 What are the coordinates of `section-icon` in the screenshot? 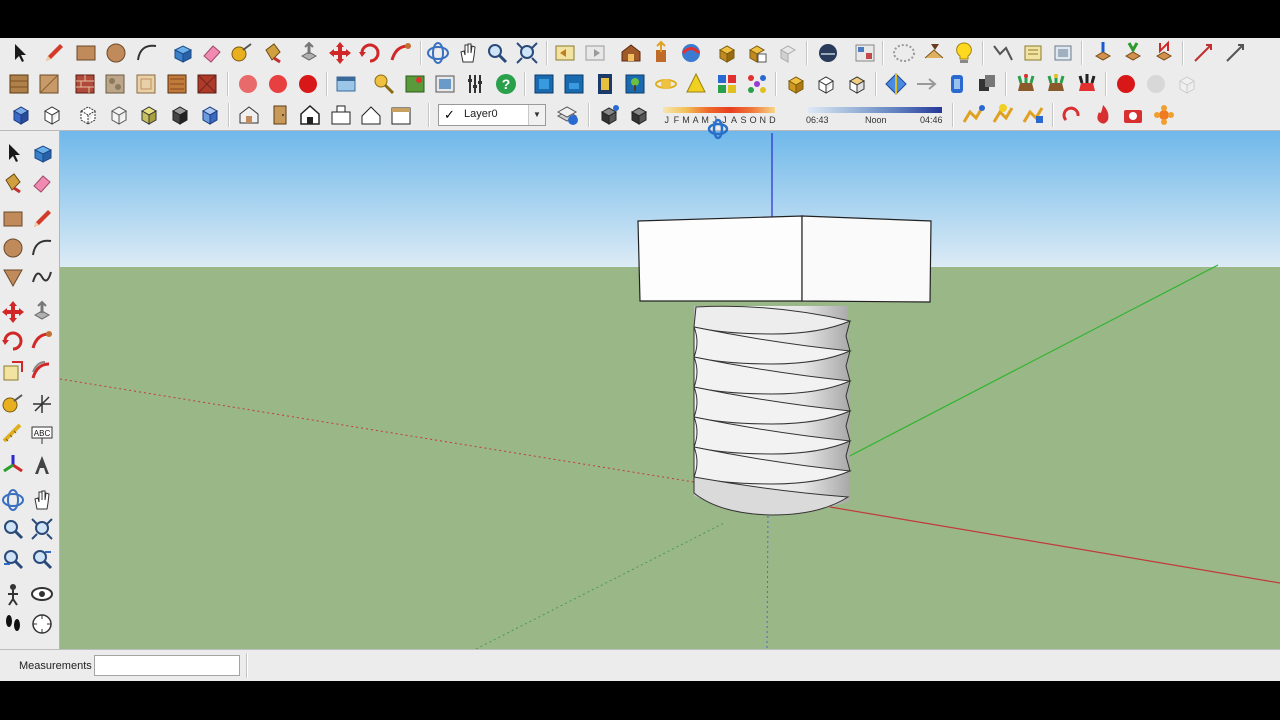 It's located at (341, 115).